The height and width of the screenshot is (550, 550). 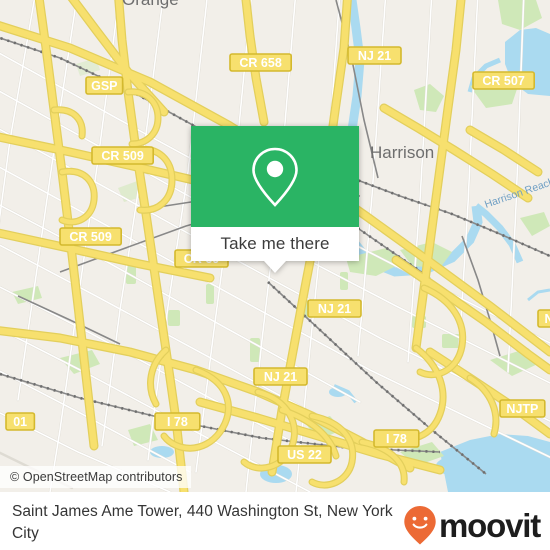 I want to click on road-shield-label: CR 507, so click(x=503, y=81).